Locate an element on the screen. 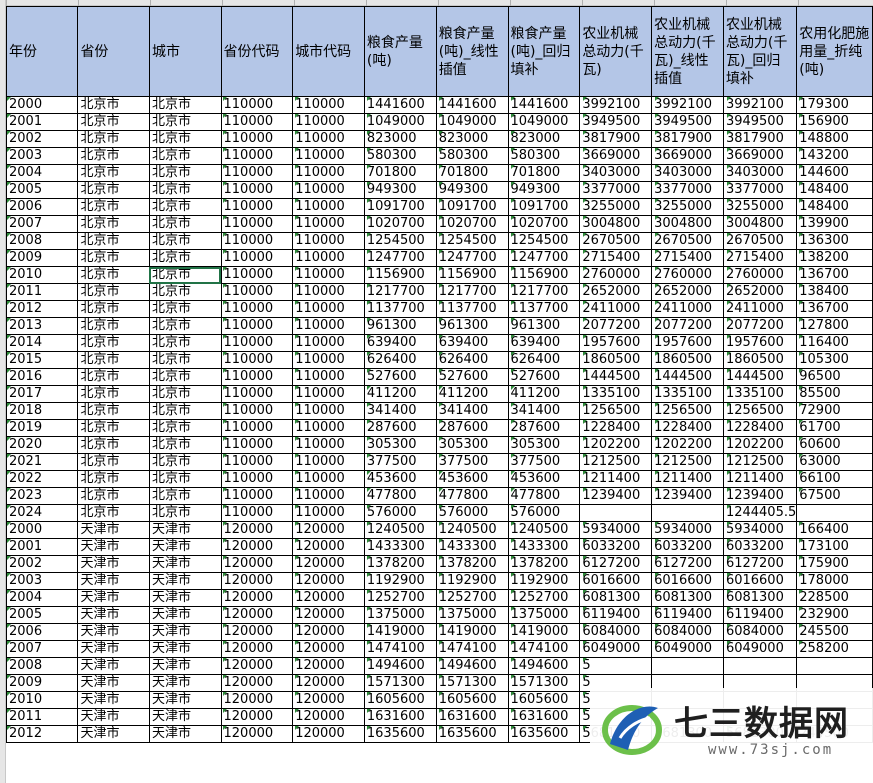  table-cell: 576000 is located at coordinates (544, 513).